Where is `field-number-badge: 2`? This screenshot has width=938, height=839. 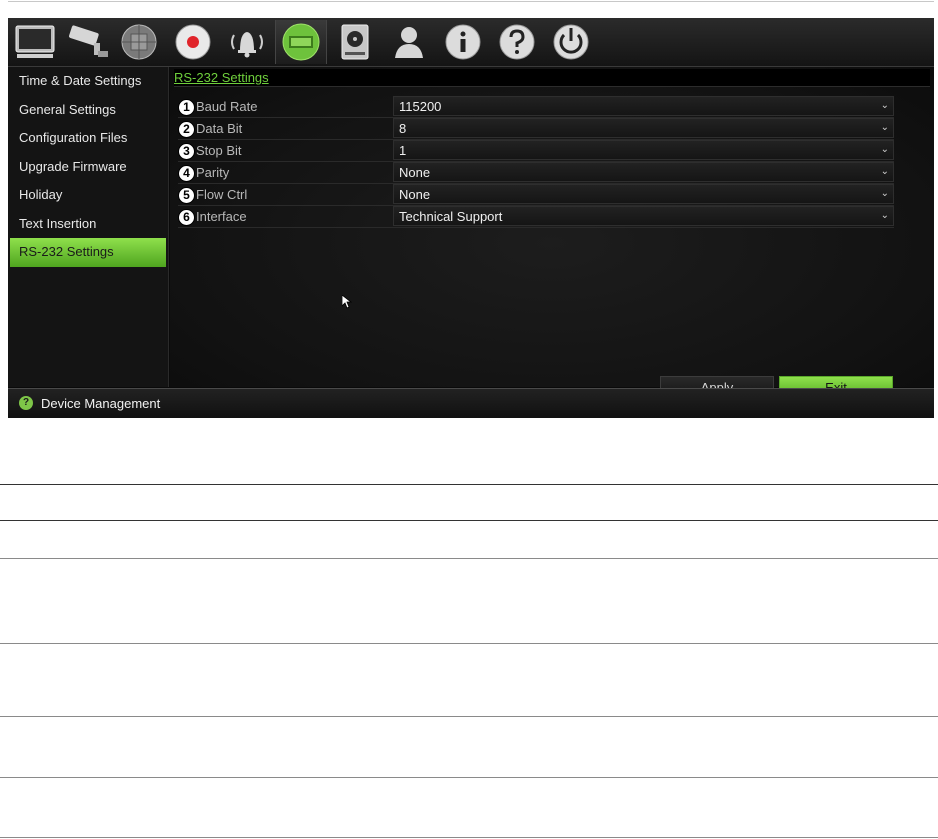
field-number-badge: 2 is located at coordinates (186, 129).